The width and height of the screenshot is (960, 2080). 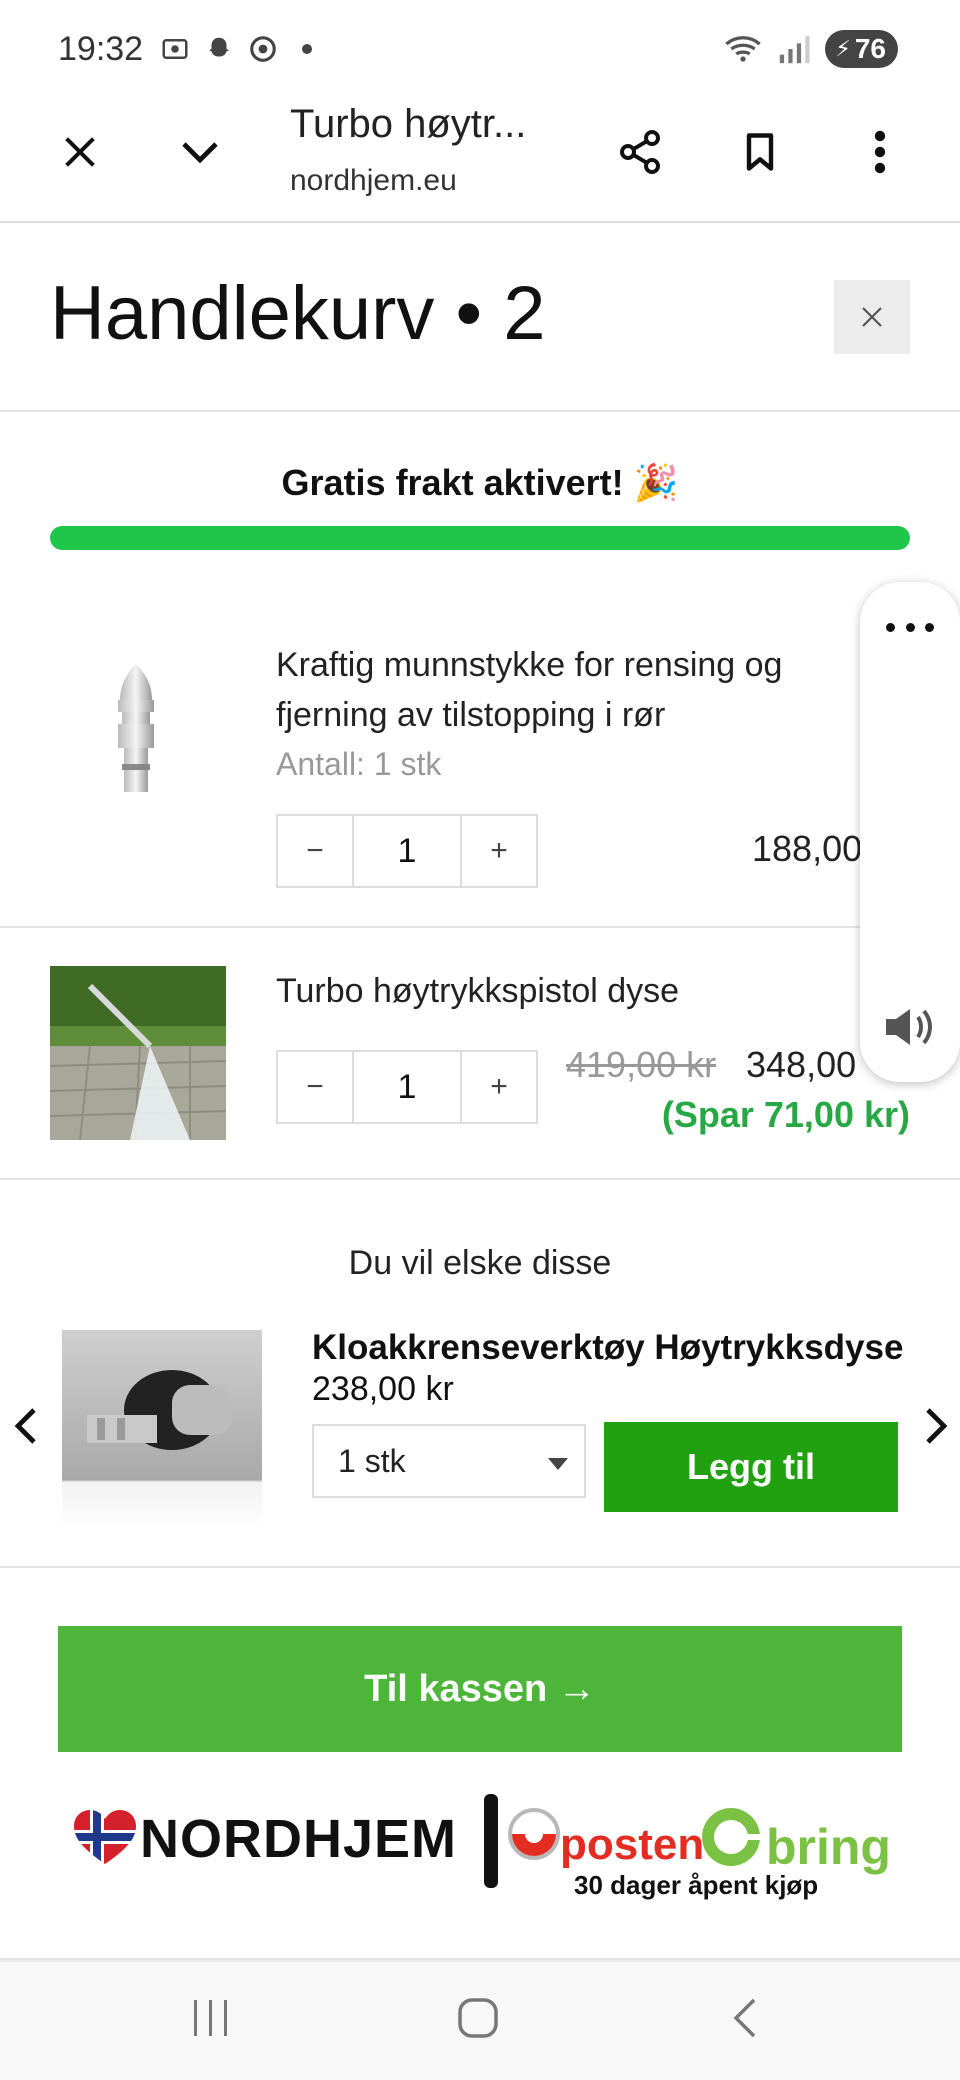 I want to click on item-title-line2: fjerning av tilstopping i rør, so click(x=566, y=715).